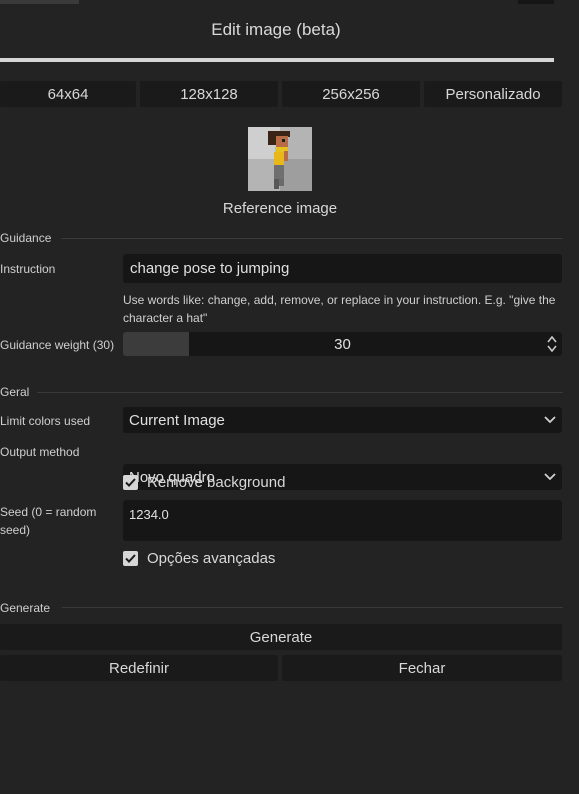  Describe the element at coordinates (277, 60) in the screenshot. I see `title-divider` at that location.